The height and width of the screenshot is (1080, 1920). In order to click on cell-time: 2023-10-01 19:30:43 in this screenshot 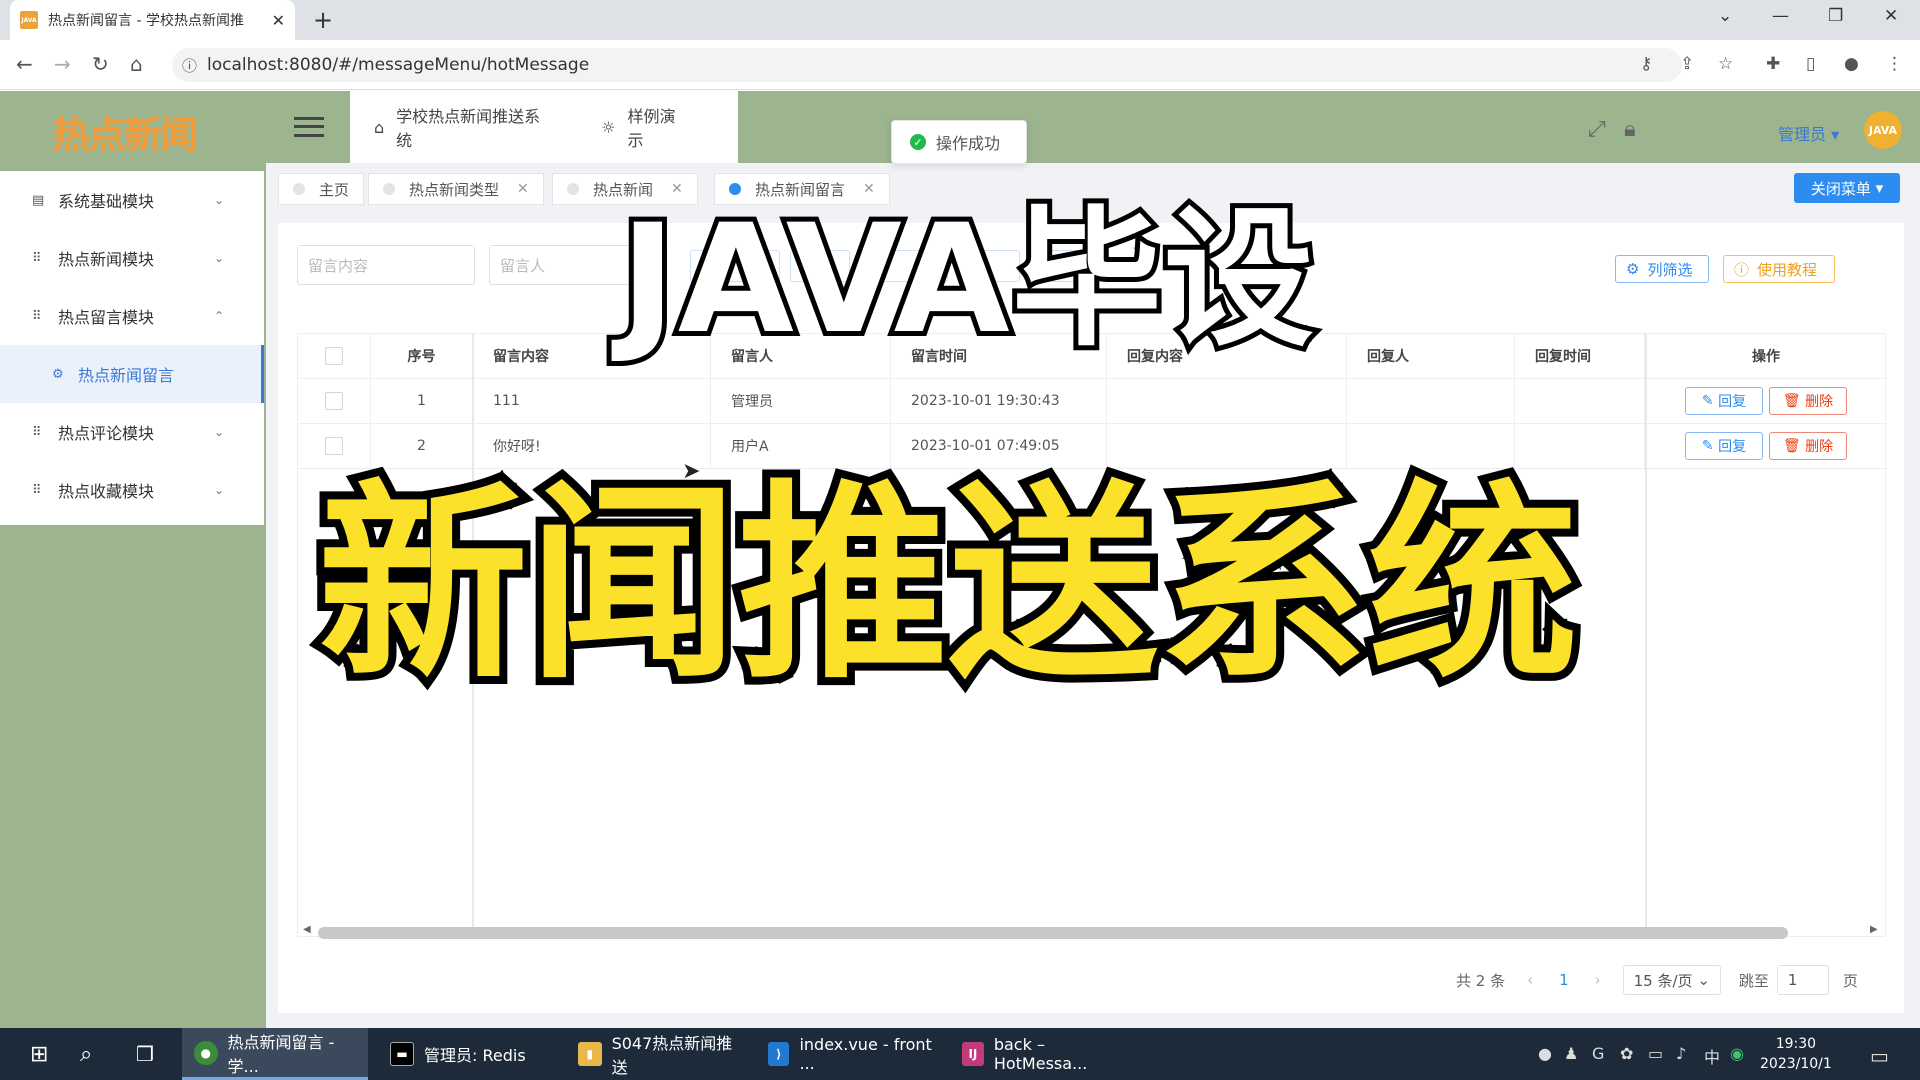, I will do `click(999, 401)`.